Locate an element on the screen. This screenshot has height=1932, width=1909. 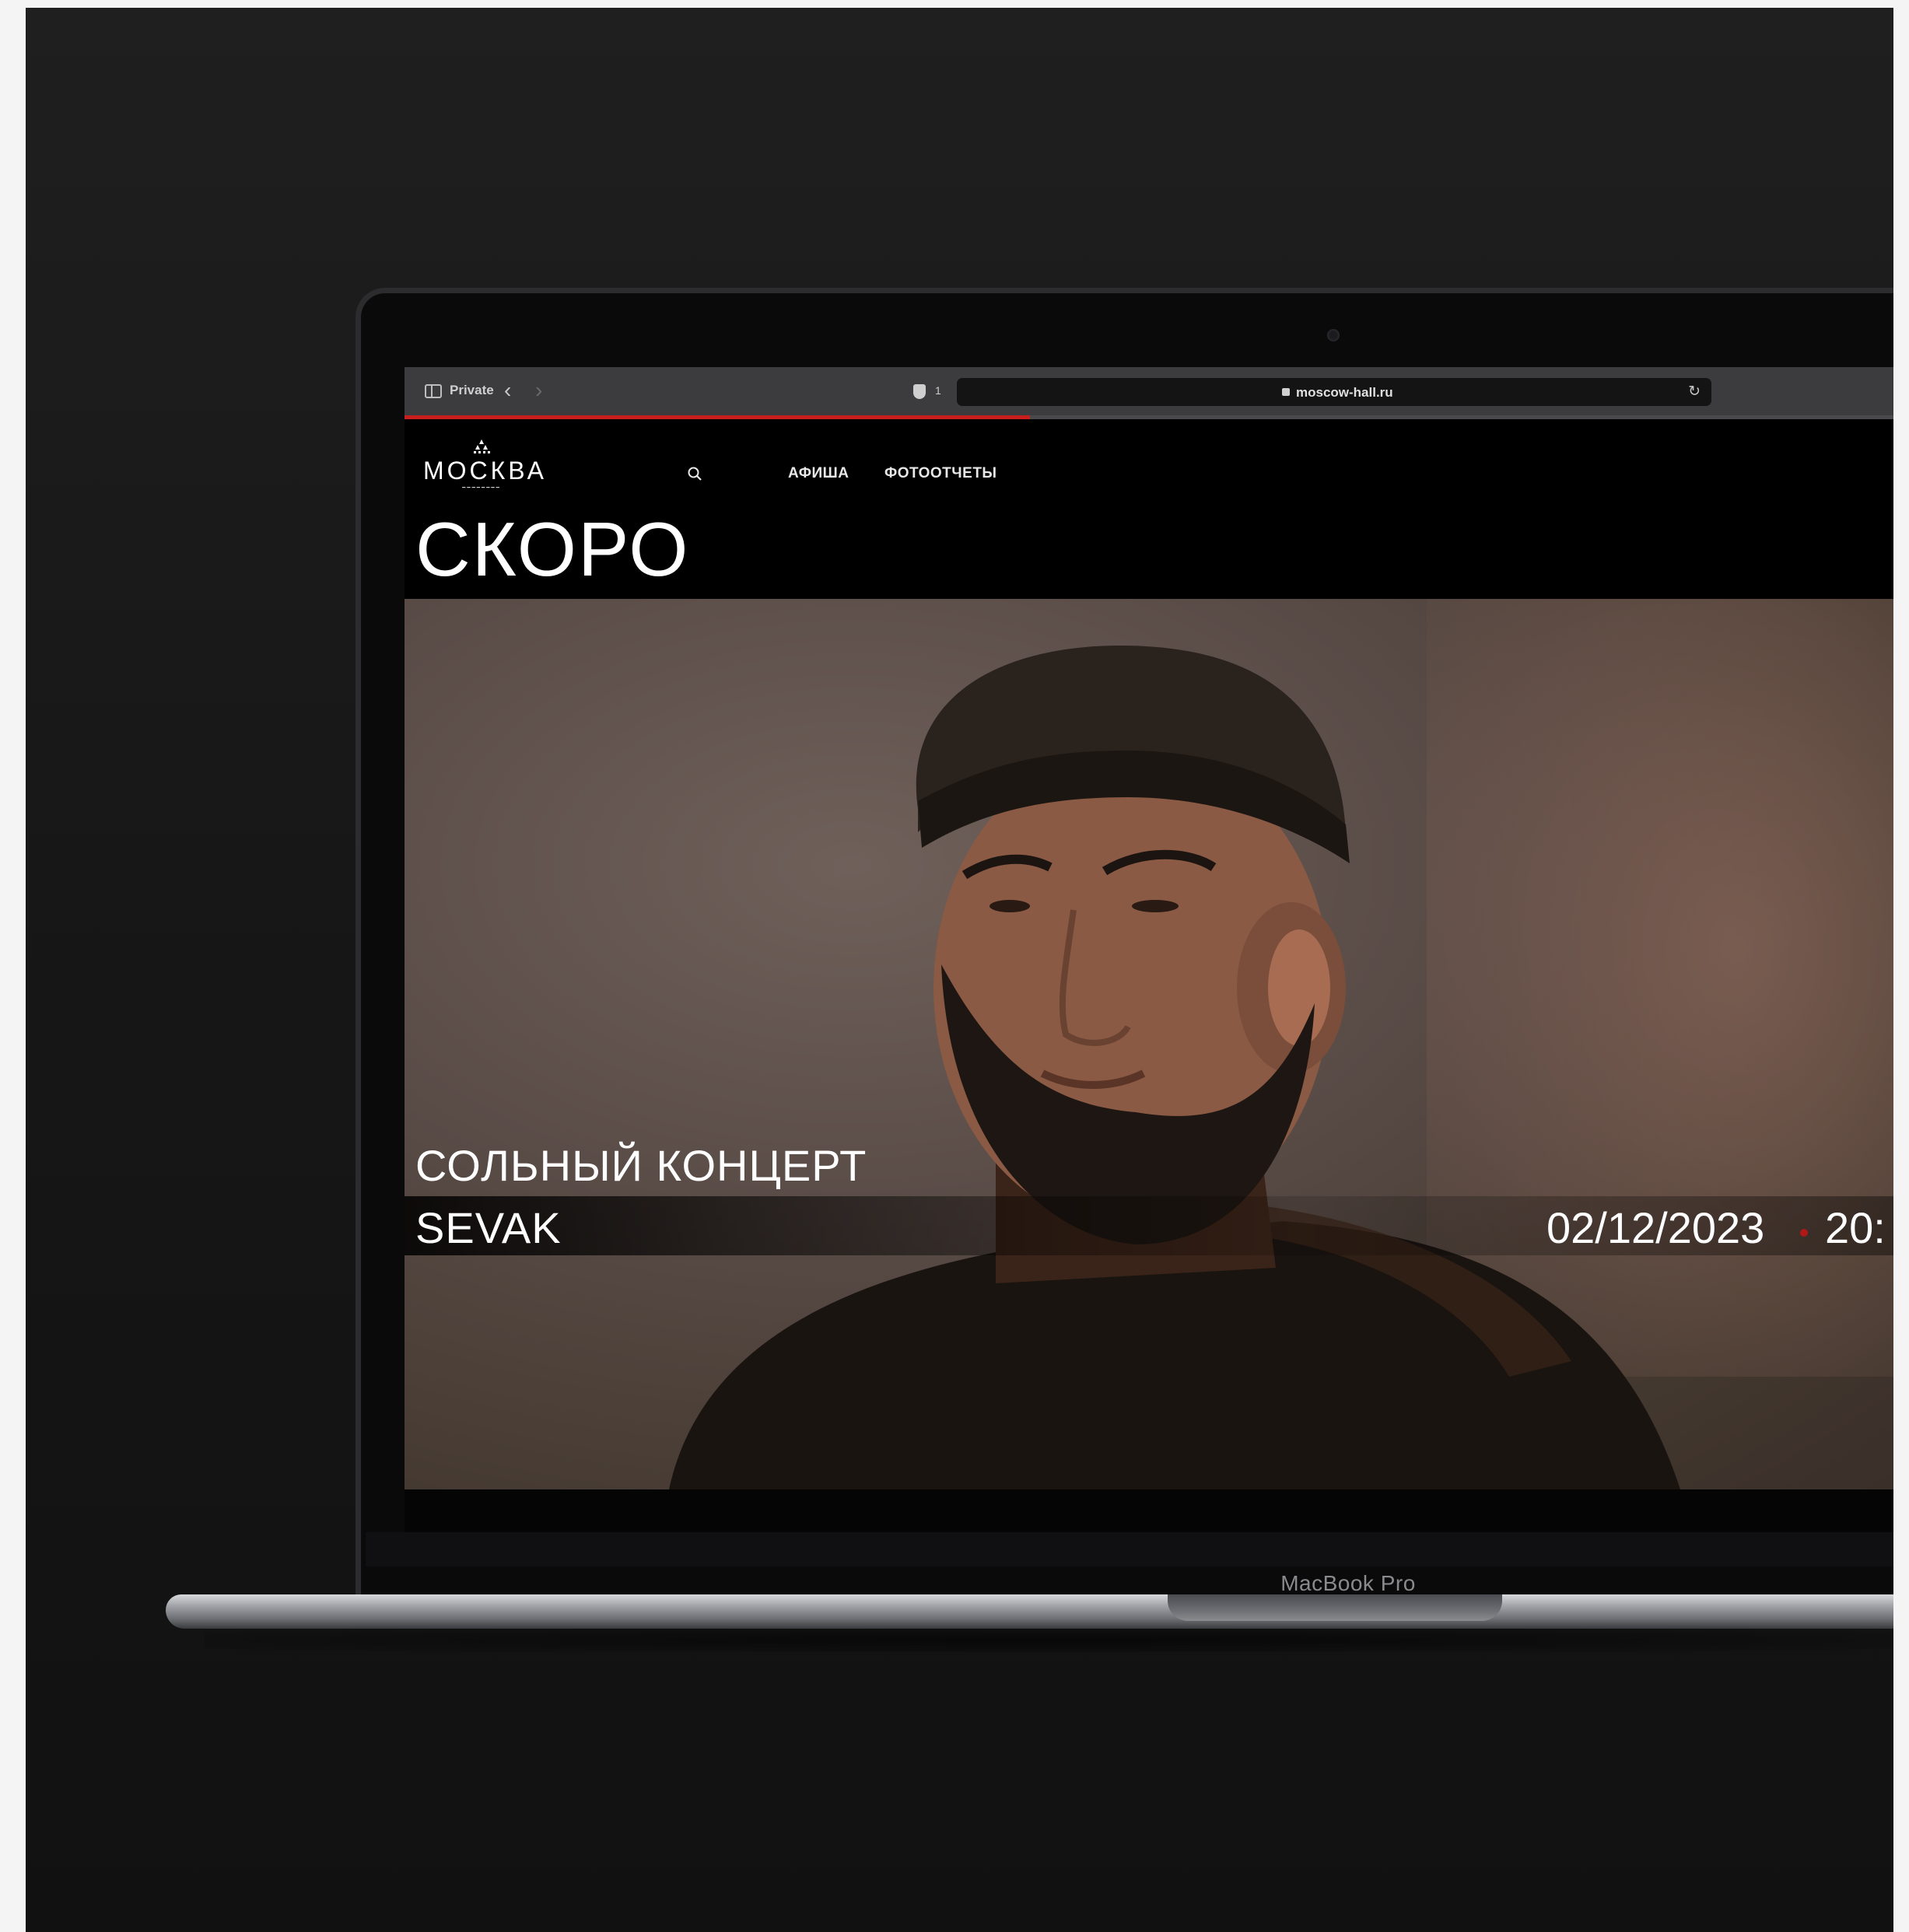
screen-bottom-strip is located at coordinates (1149, 1511).